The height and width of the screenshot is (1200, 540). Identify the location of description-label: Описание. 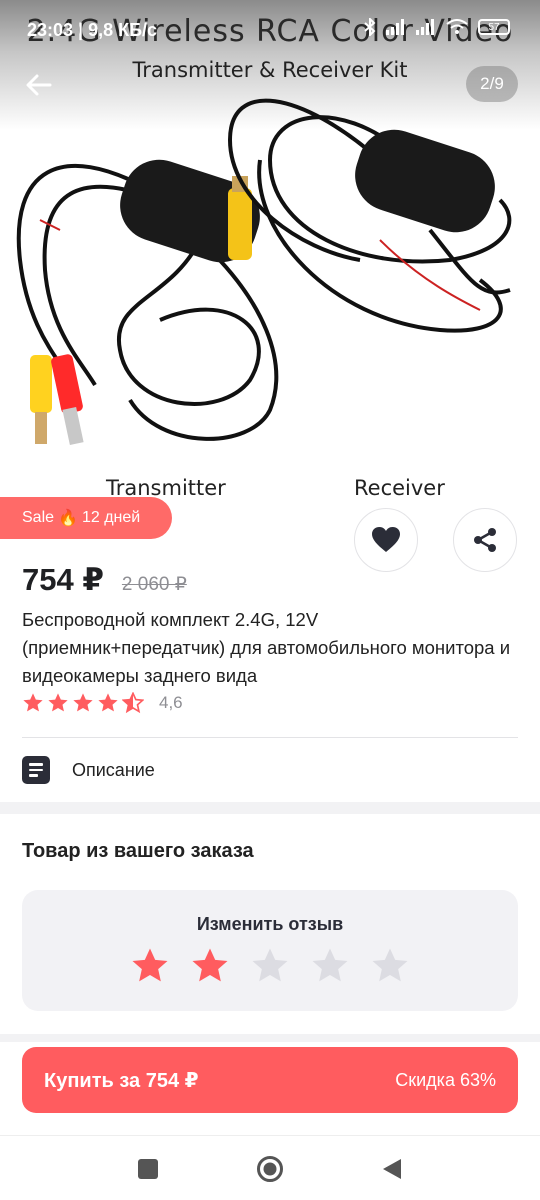
(113, 769).